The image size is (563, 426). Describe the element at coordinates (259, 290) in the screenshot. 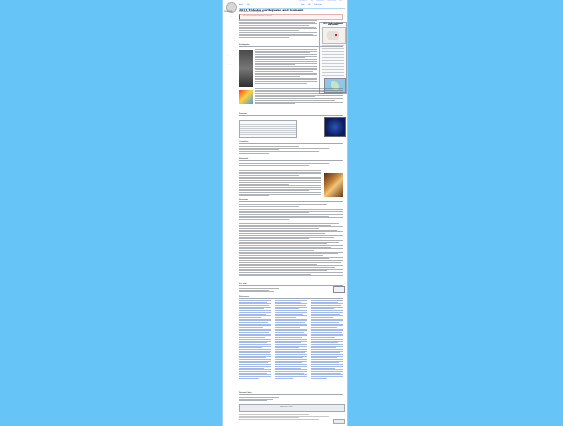

I see `see-also-list` at that location.